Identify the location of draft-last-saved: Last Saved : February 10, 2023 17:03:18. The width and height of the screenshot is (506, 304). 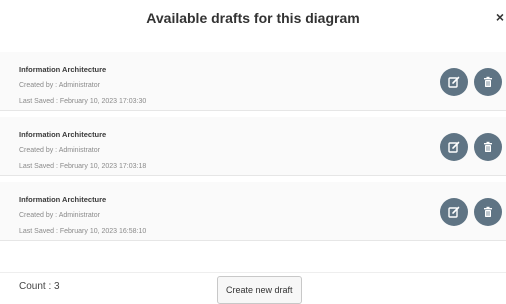
(83, 166).